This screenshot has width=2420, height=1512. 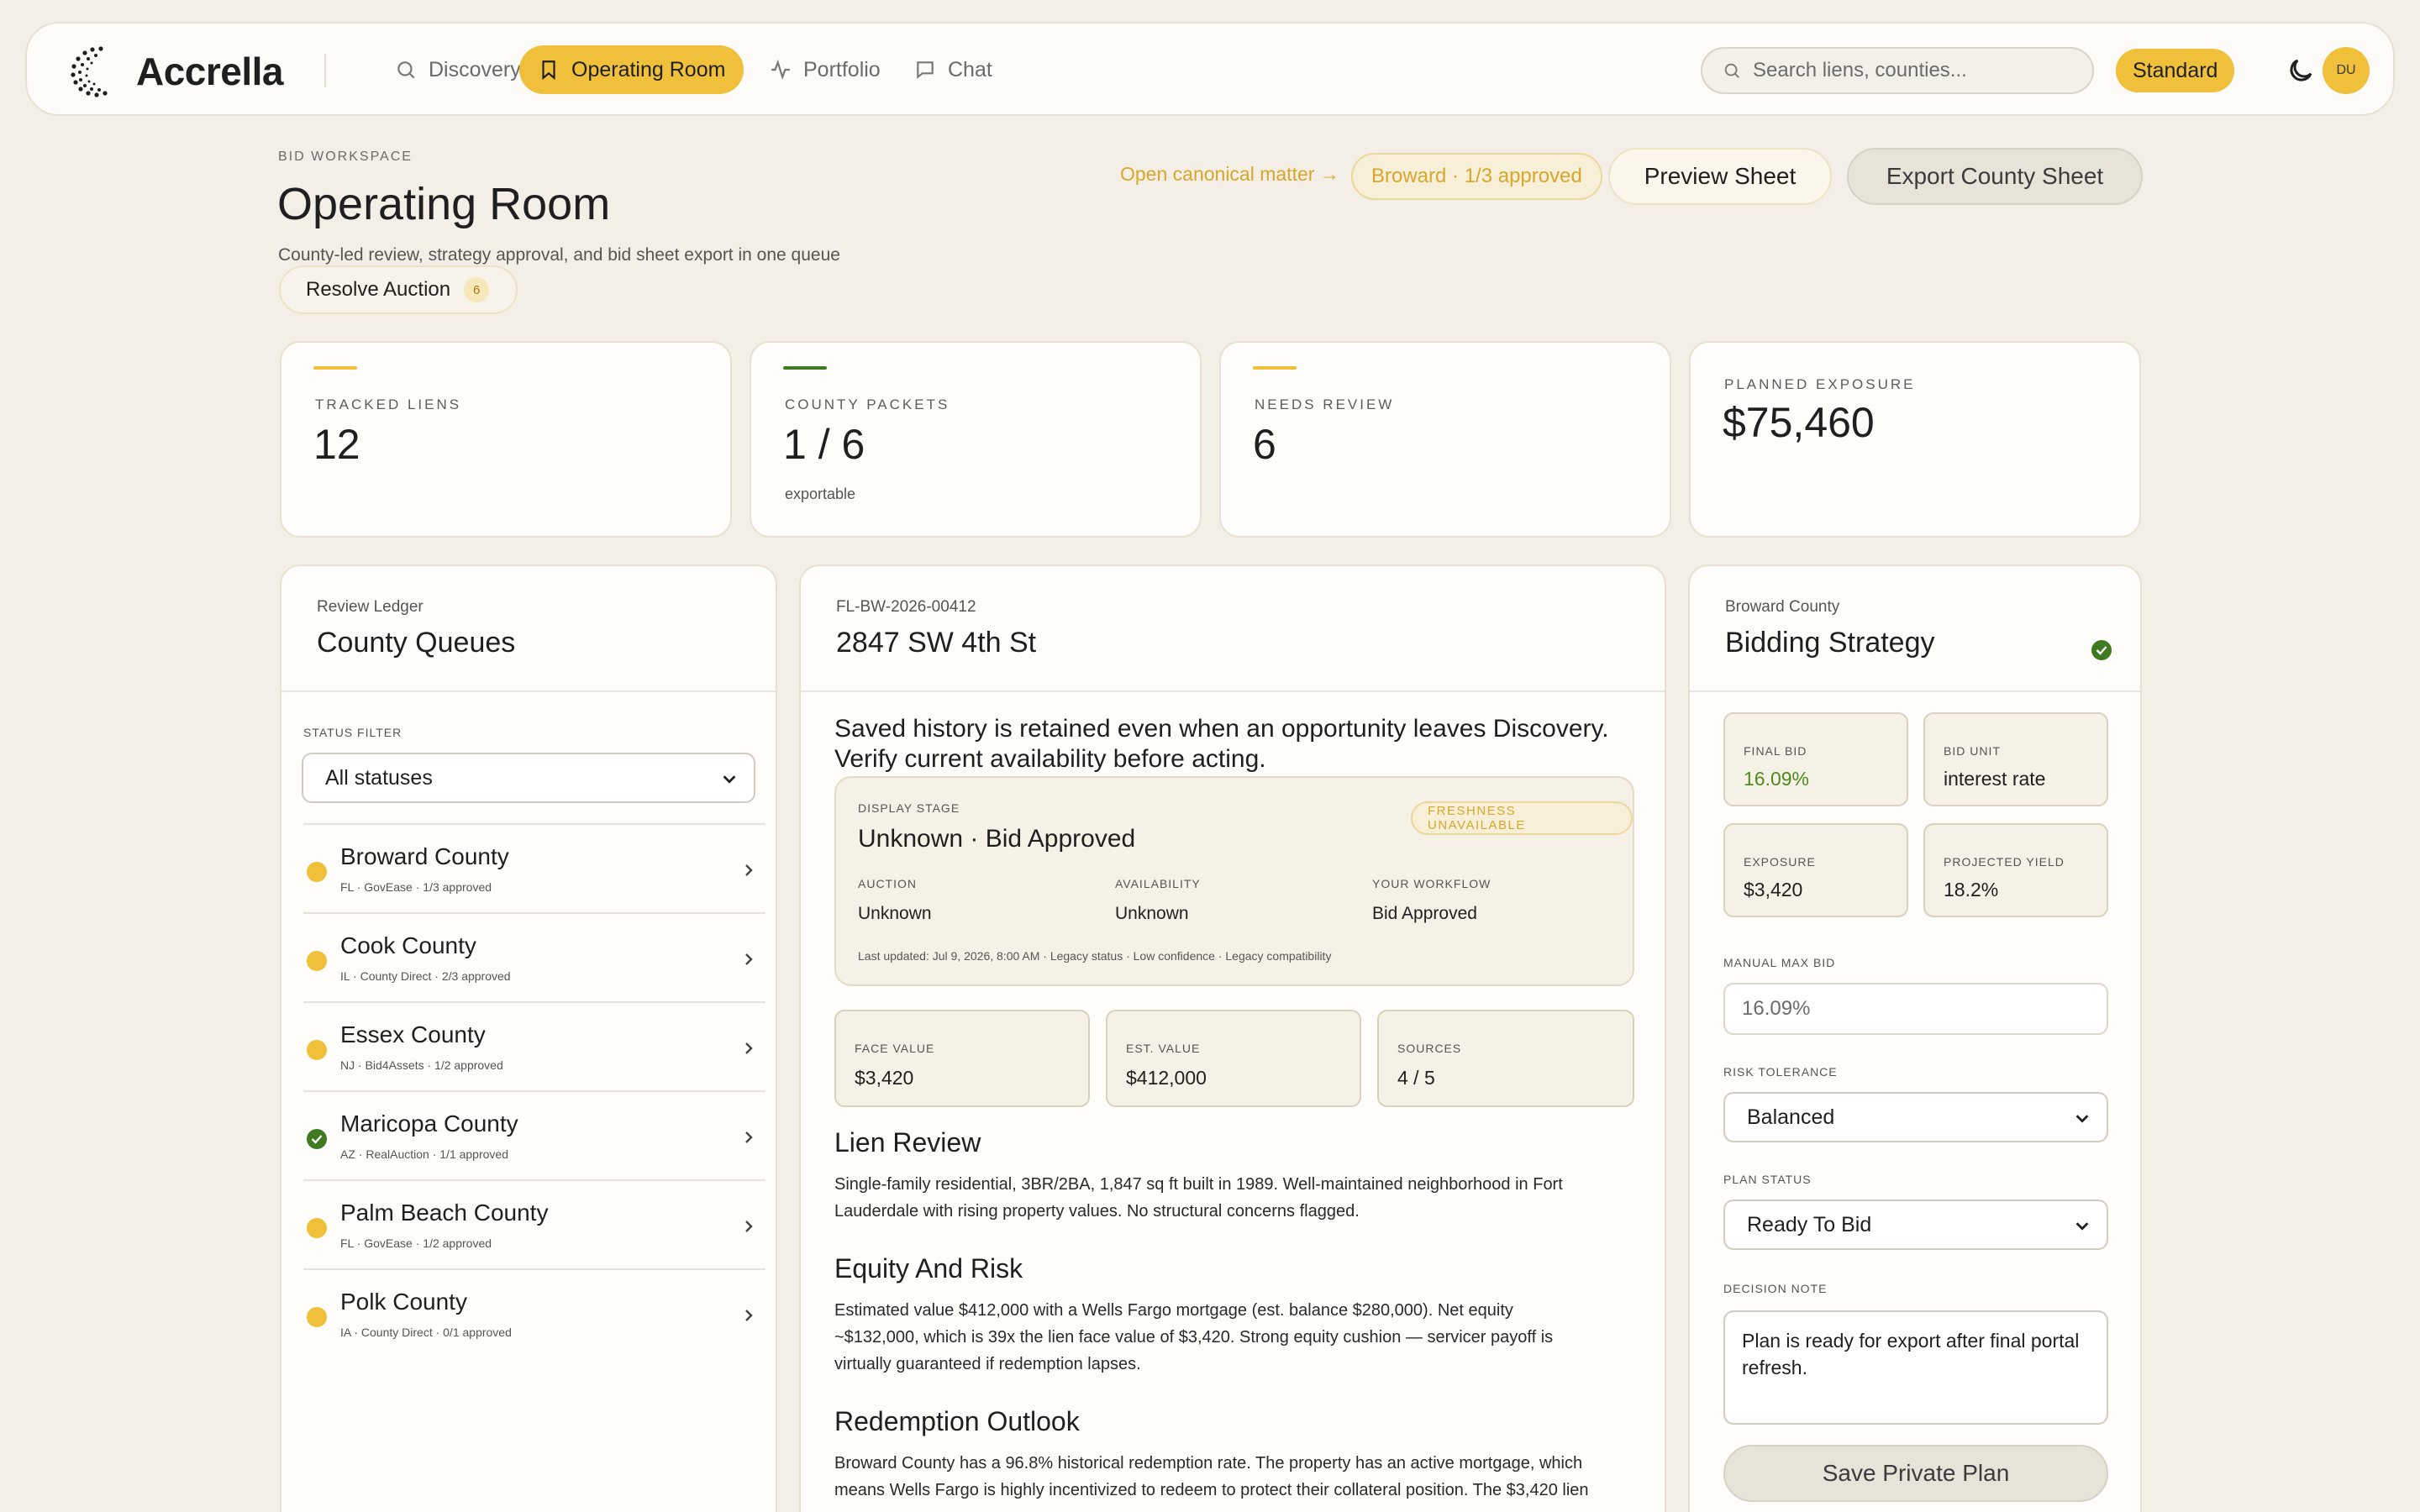 What do you see at coordinates (416, 1243) in the screenshot?
I see `county-meta: FL · GovEase · 1/2 approved` at bounding box center [416, 1243].